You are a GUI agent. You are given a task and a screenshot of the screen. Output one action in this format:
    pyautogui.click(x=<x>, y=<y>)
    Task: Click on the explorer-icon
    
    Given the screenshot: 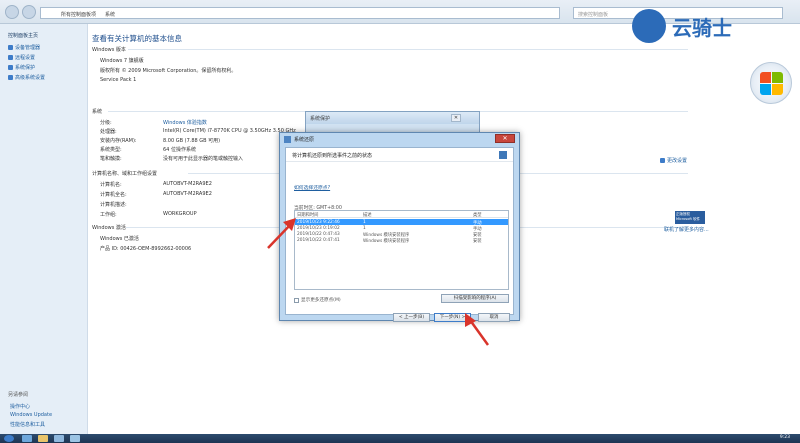 What is the action you would take?
    pyautogui.click(x=43, y=438)
    